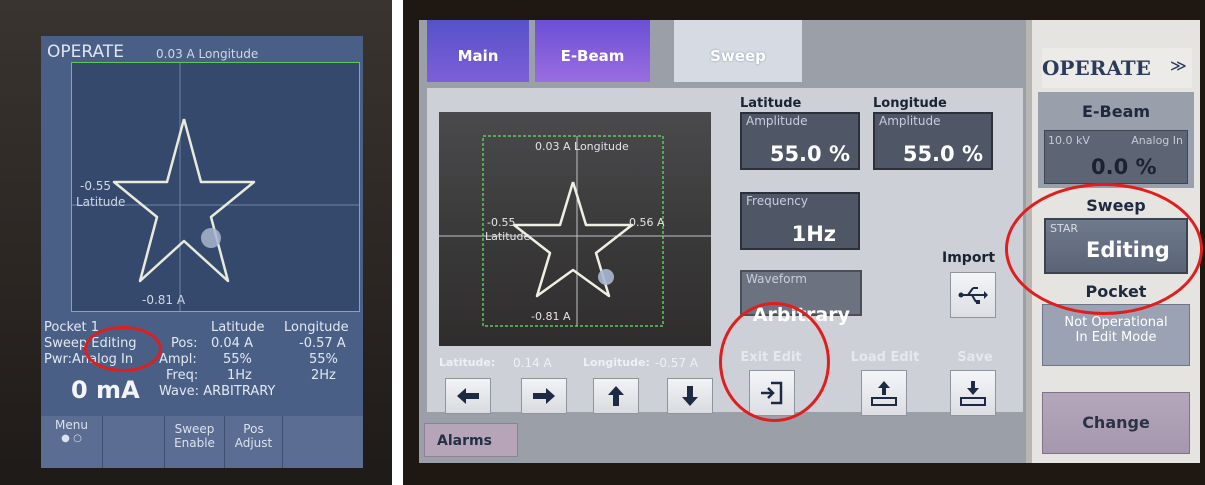 The width and height of the screenshot is (1205, 485). I want to click on left-wave-row: Wave: ARBITRARY, so click(217, 391).